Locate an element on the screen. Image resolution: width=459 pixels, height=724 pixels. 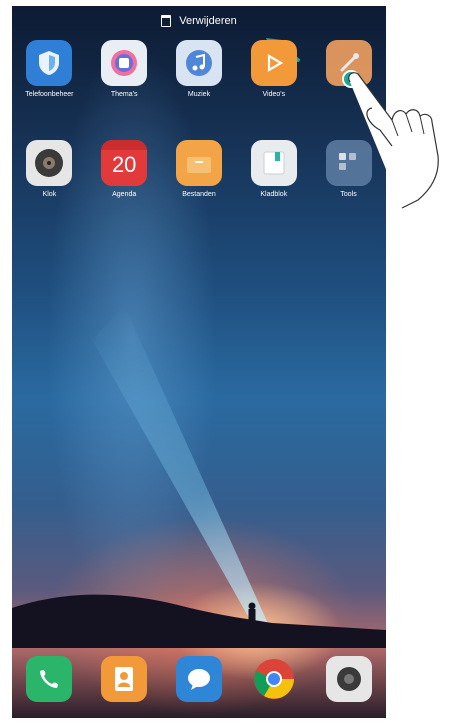
app-label: Telefoonbeheer is located at coordinates (49, 94).